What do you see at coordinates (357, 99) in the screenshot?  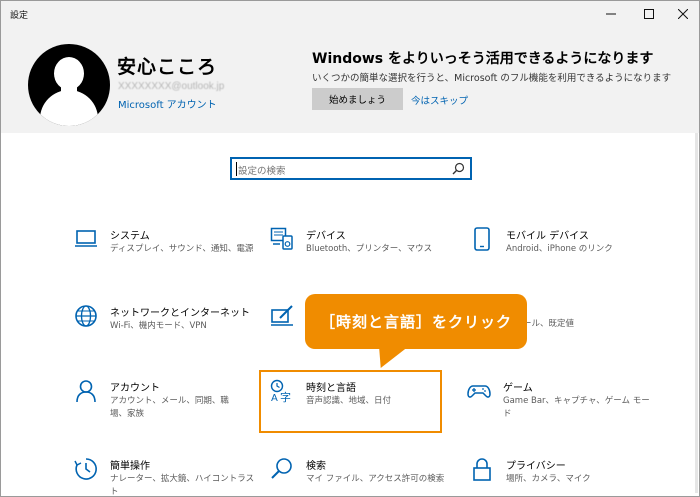 I see `get-started-button: 始めましょう` at bounding box center [357, 99].